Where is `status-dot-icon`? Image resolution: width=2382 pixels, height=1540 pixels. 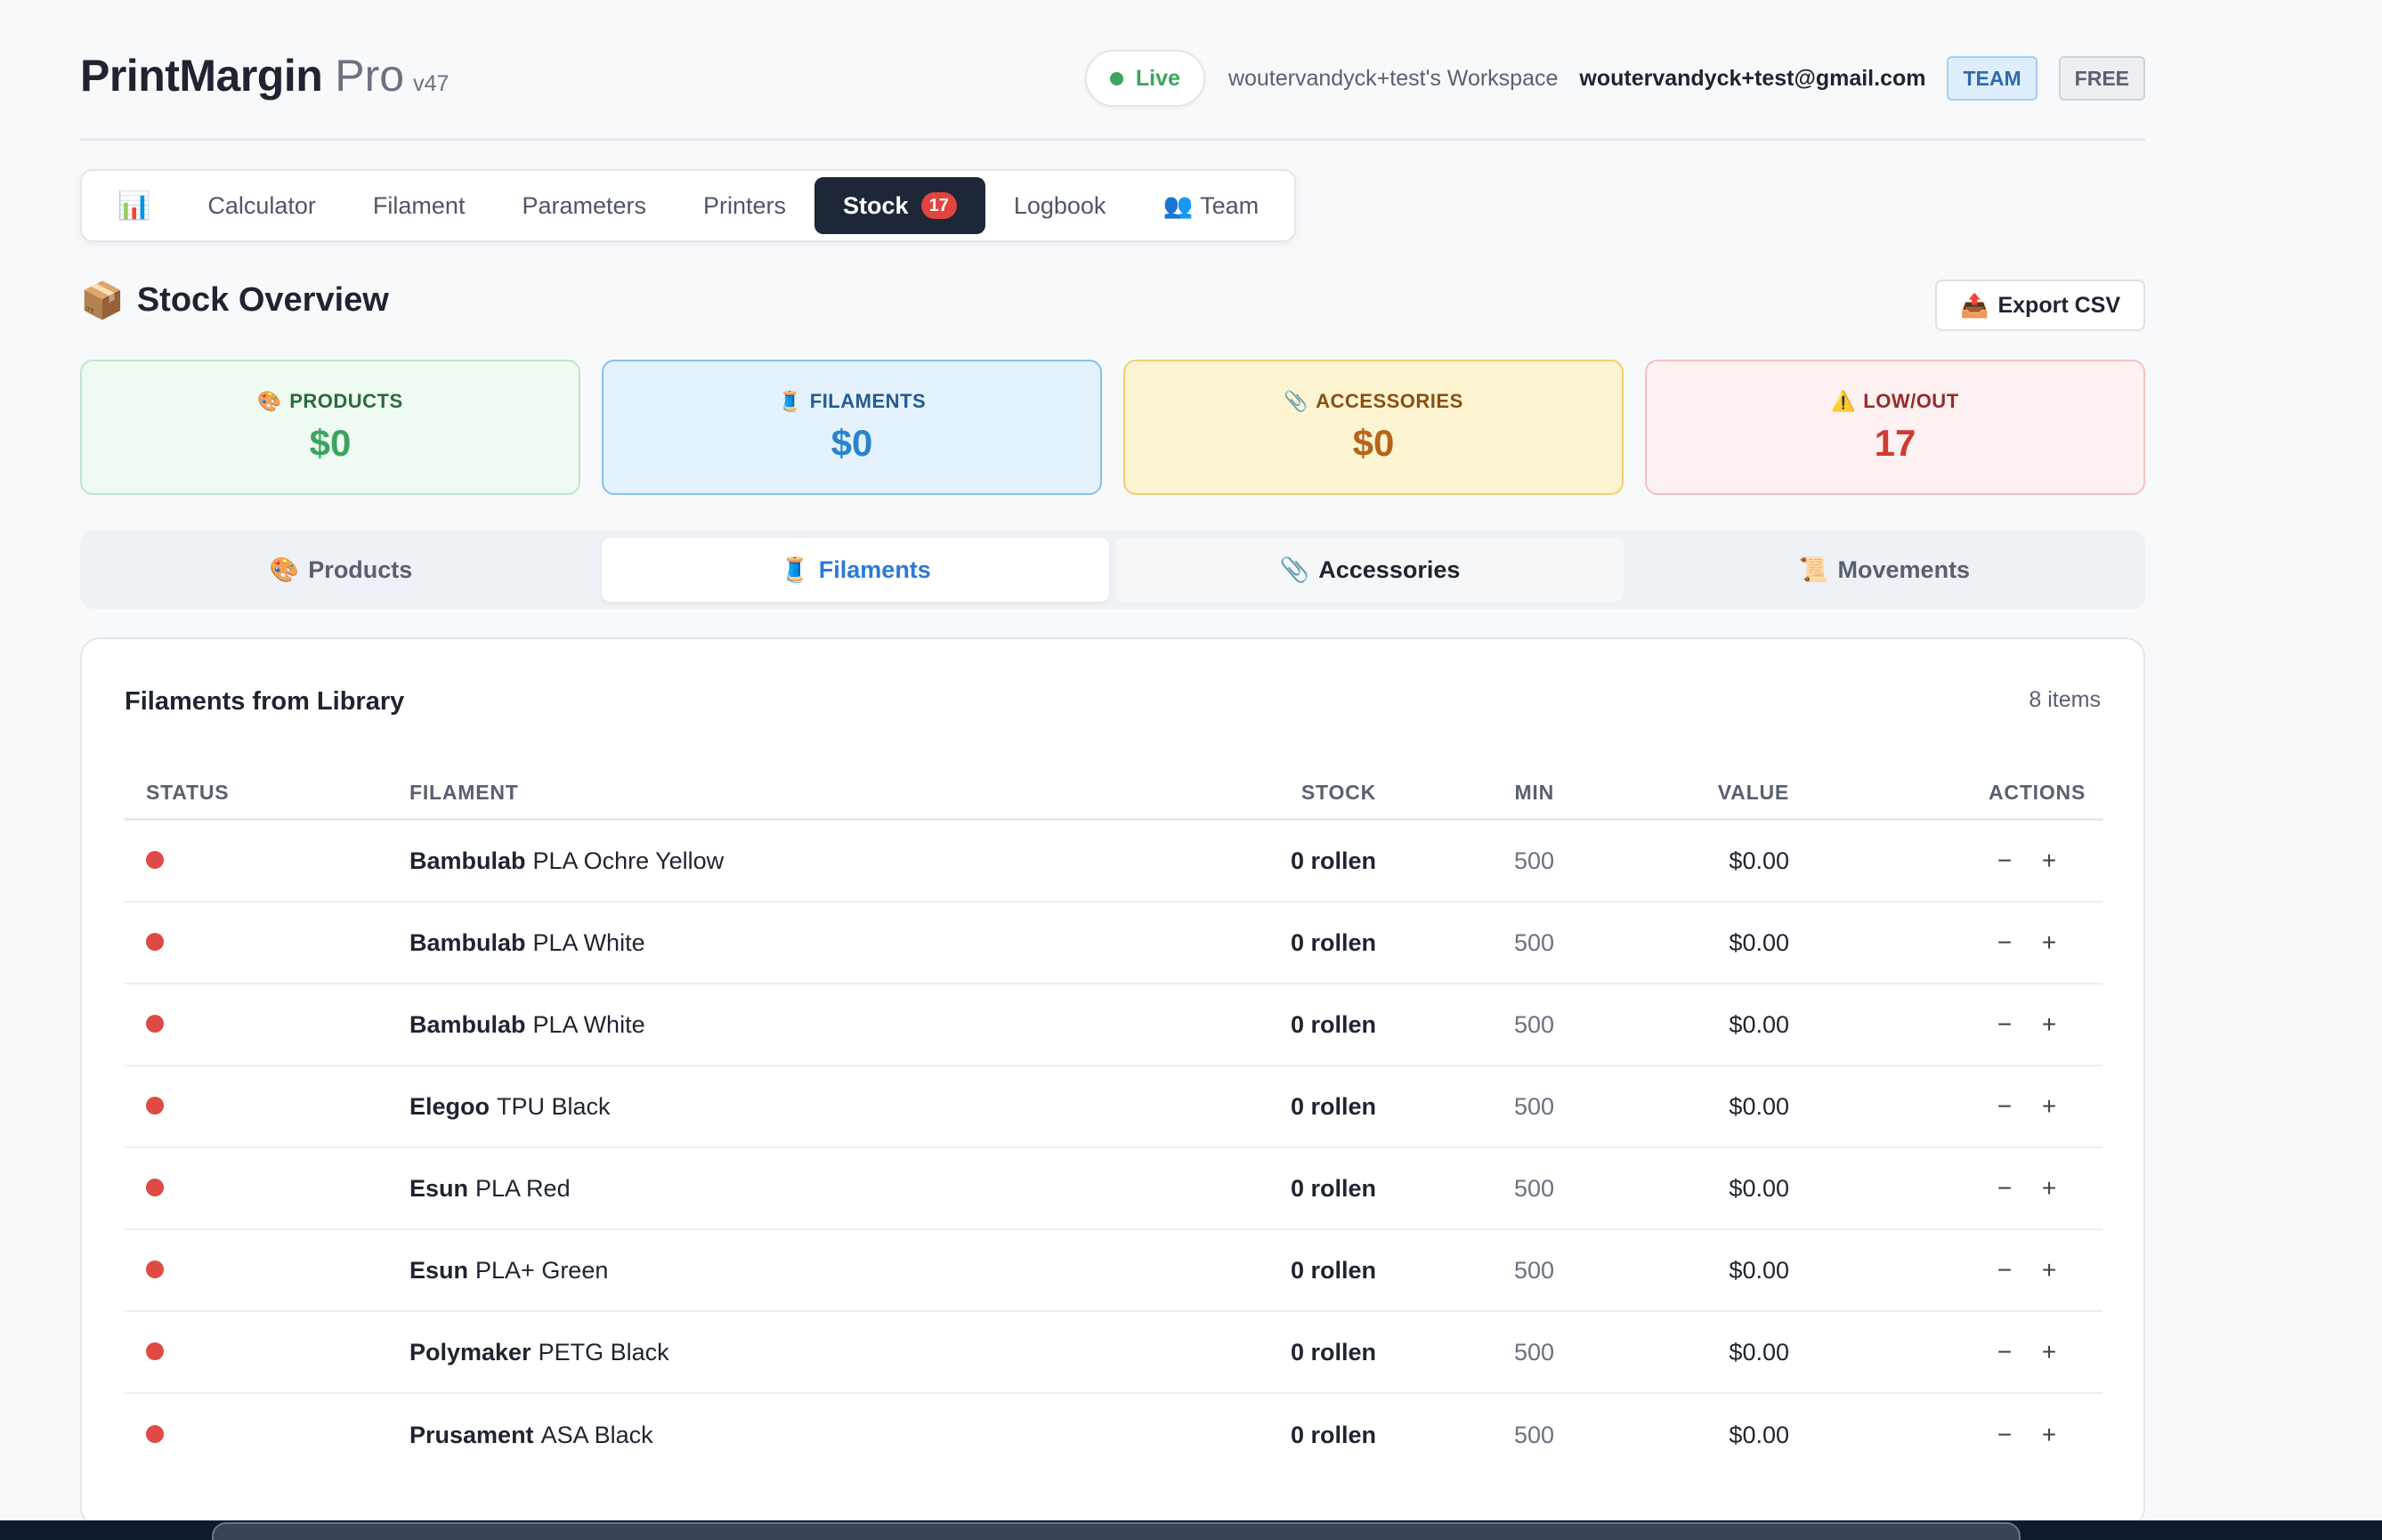
status-dot-icon is located at coordinates (155, 1187).